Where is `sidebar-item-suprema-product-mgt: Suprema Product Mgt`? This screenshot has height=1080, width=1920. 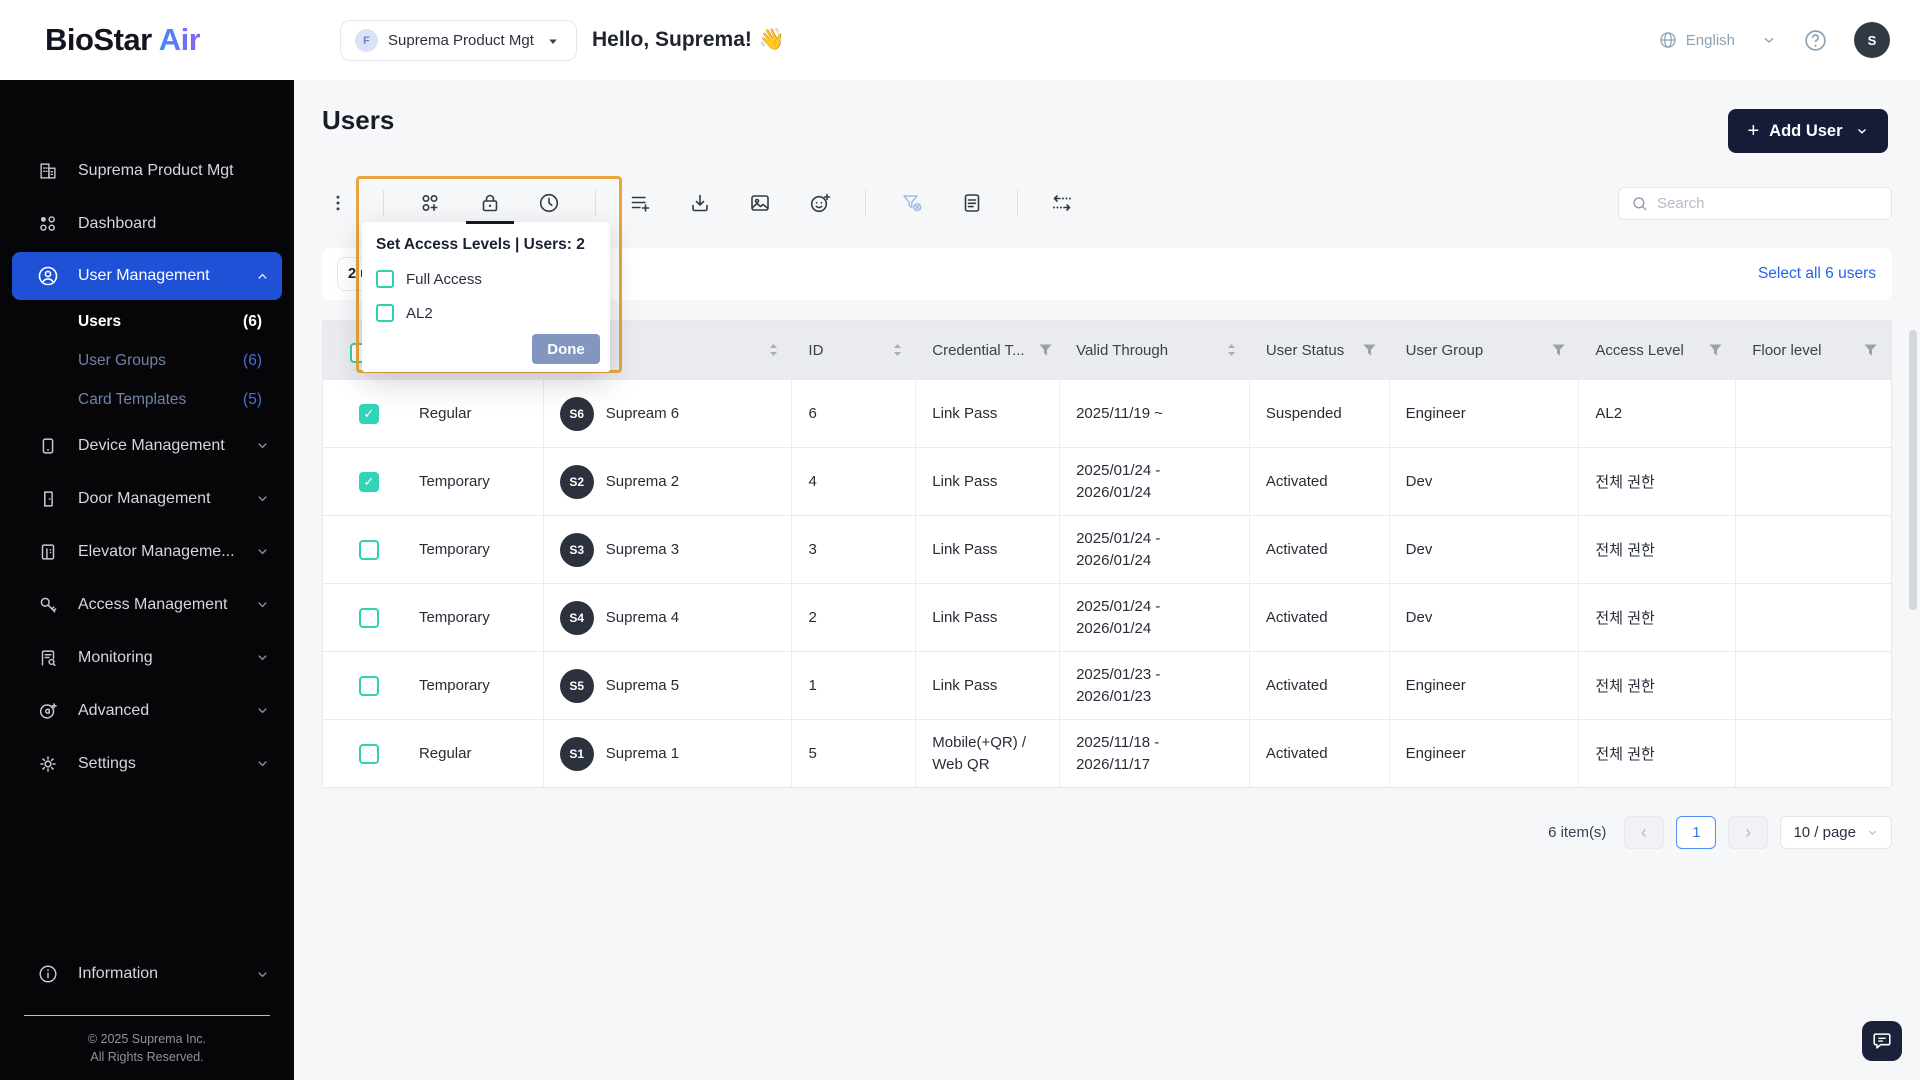 sidebar-item-suprema-product-mgt: Suprema Product Mgt is located at coordinates (147, 170).